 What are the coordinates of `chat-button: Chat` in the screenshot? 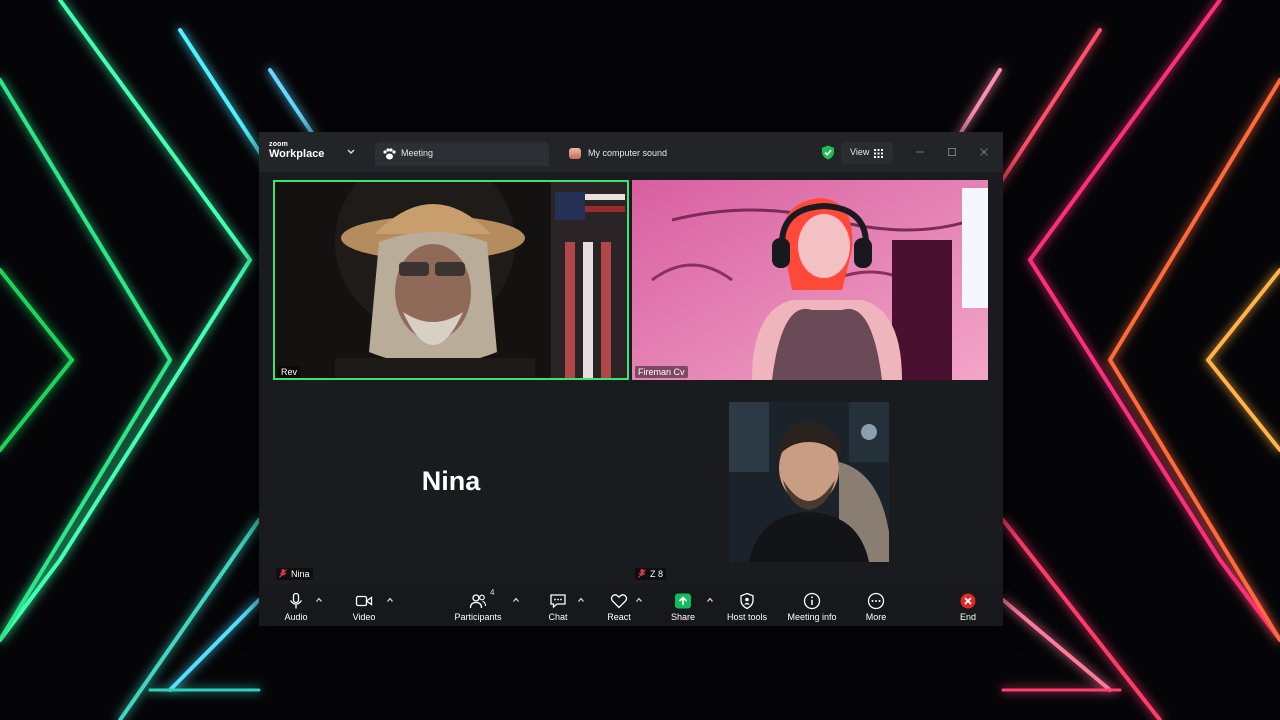 It's located at (558, 609).